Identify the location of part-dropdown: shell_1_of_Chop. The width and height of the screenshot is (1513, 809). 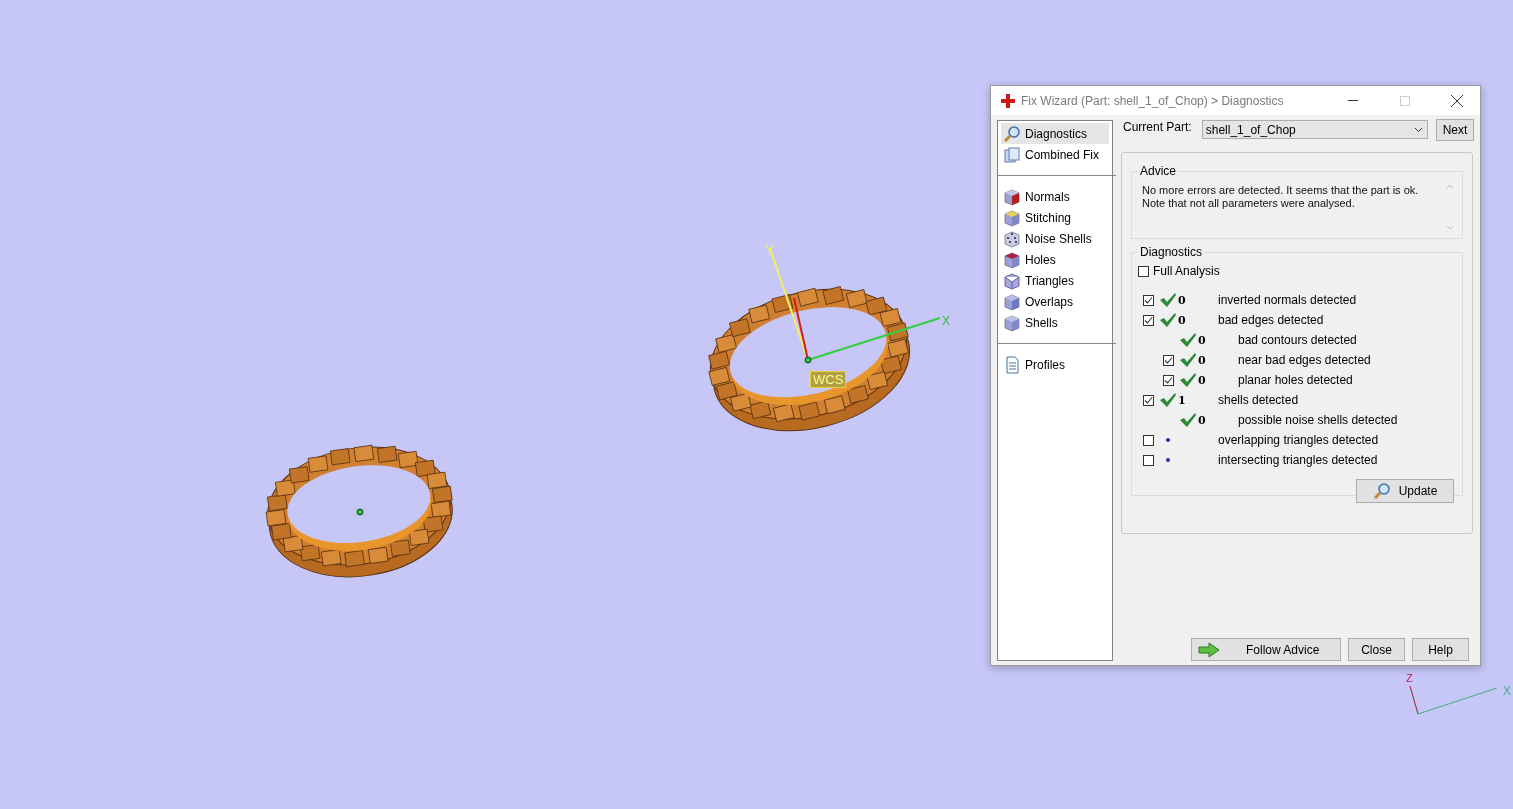
(1314, 129).